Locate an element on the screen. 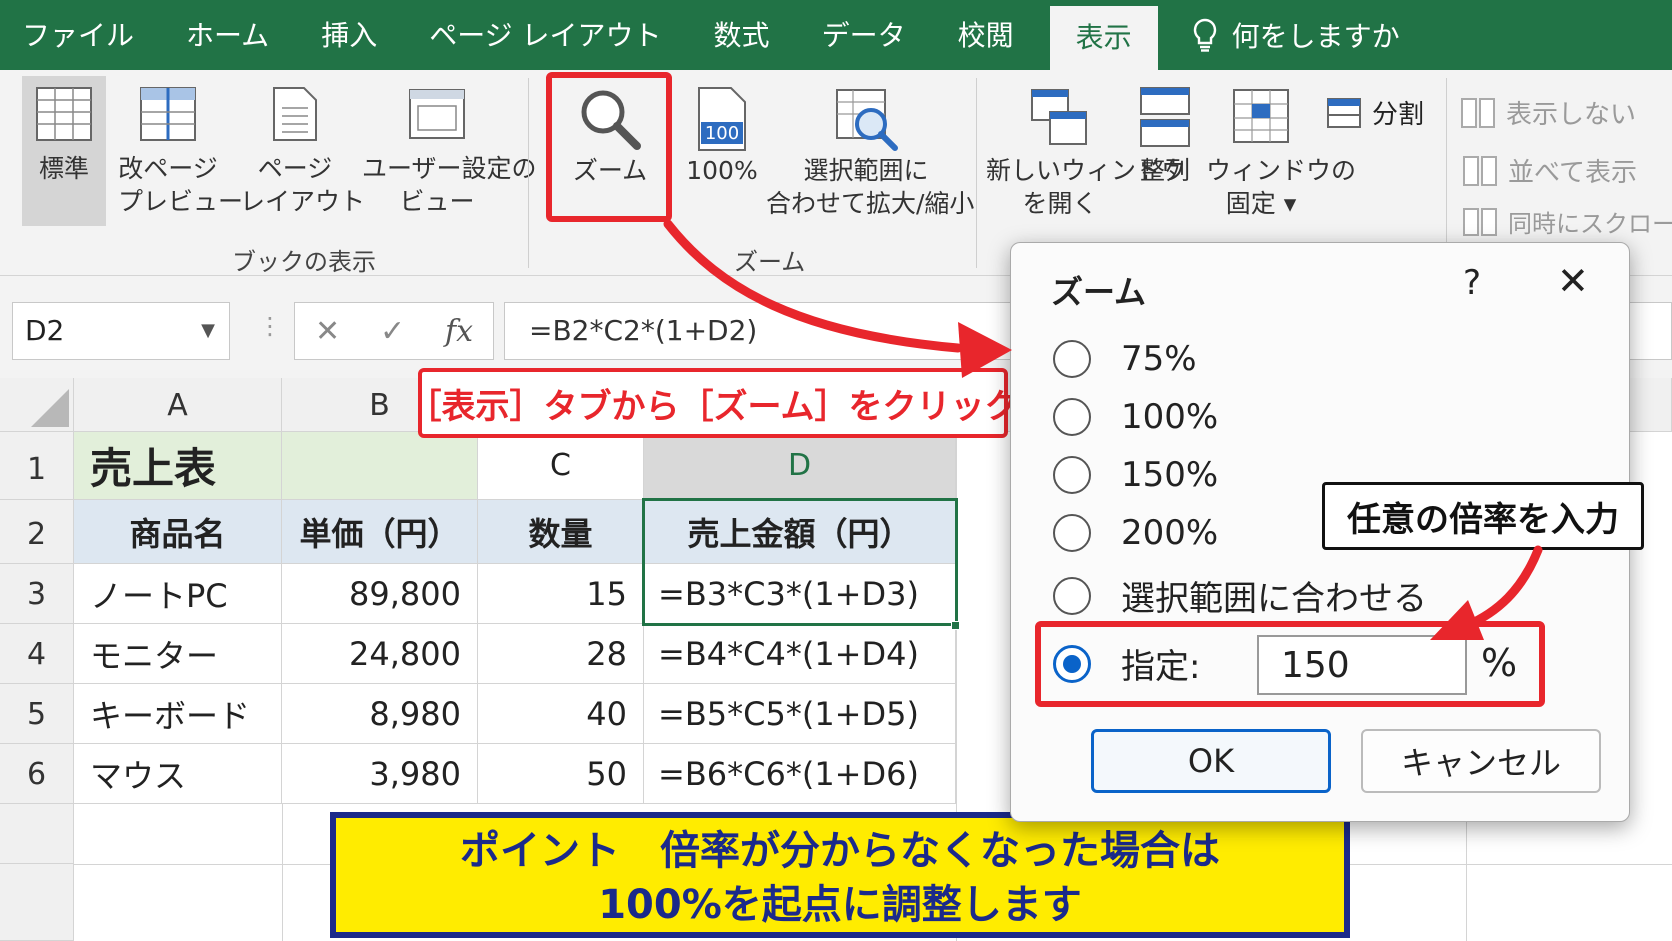 The width and height of the screenshot is (1672, 941). zoom-group-label: ズーム is located at coordinates (770, 262).